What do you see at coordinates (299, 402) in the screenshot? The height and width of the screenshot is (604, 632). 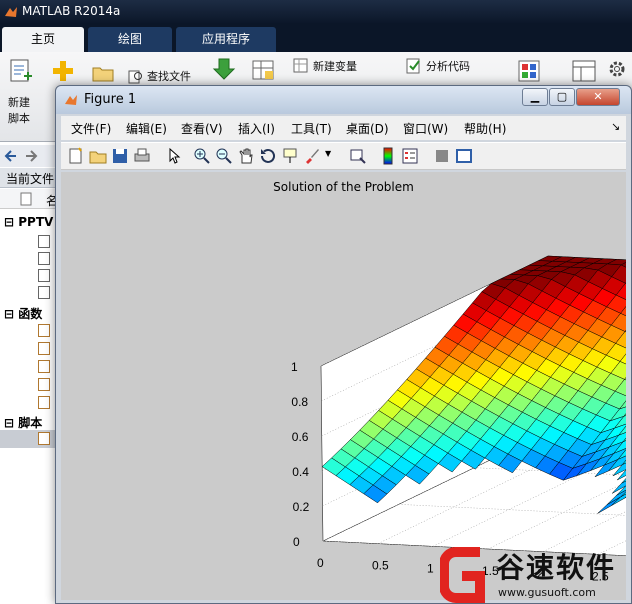 I see `z-tick-label: 0.8` at bounding box center [299, 402].